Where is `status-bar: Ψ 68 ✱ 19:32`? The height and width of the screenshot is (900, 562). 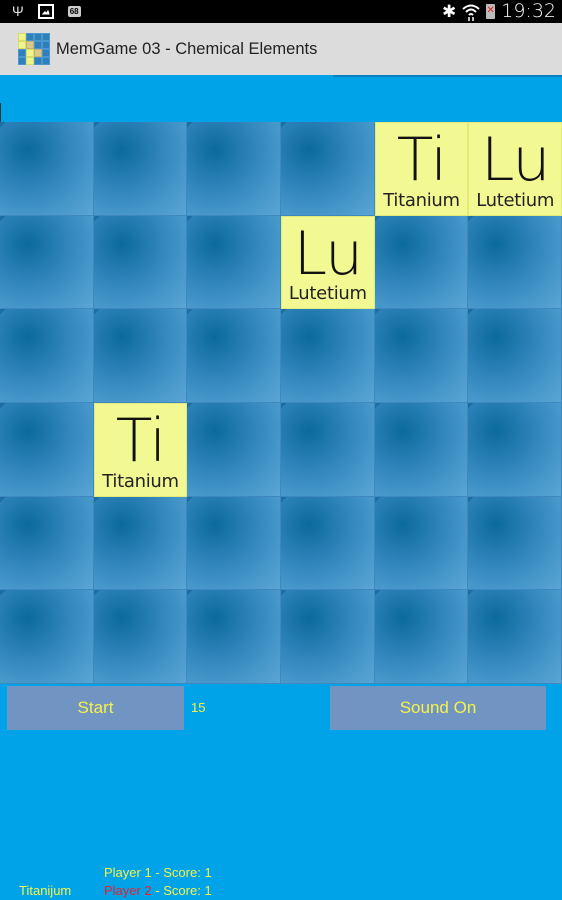 status-bar: Ψ 68 ✱ 19:32 is located at coordinates (281, 11).